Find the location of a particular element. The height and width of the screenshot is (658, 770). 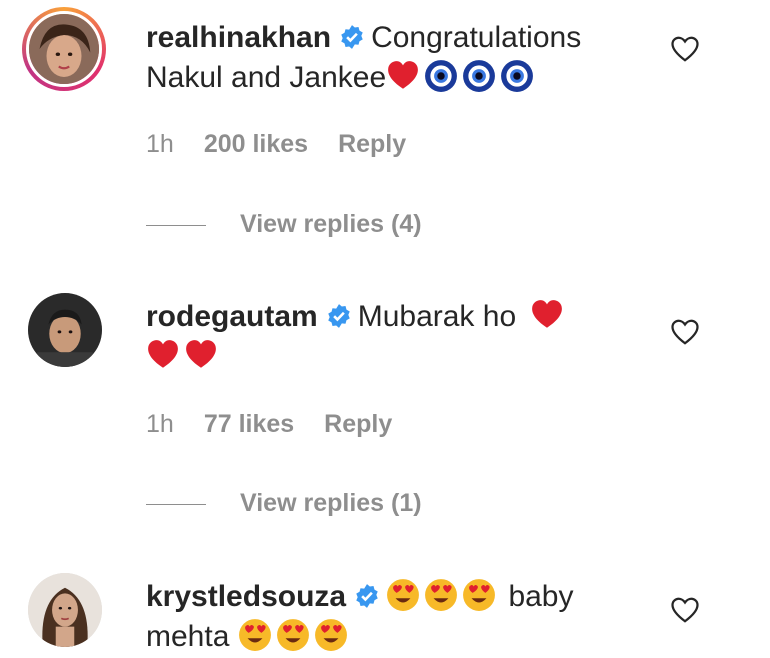

comment-text-line1: Mubarak ho is located at coordinates (437, 316).